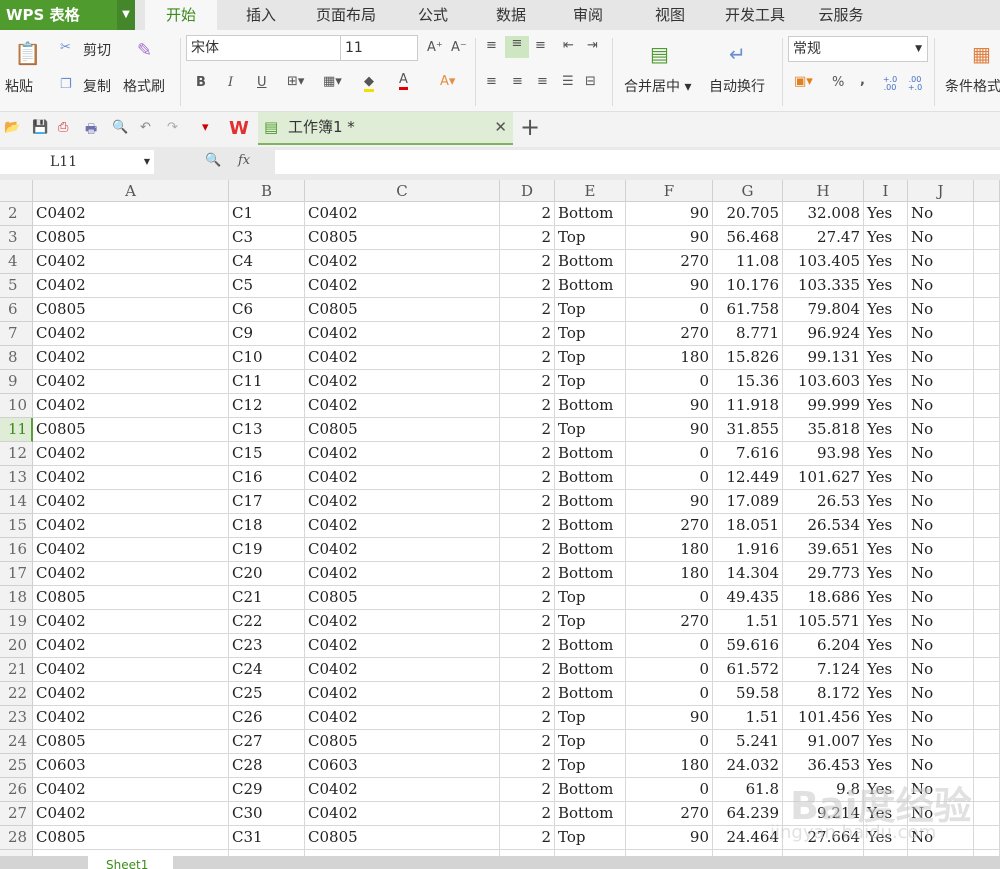 This screenshot has height=869, width=1000. I want to click on grid-cell: 105.571, so click(823, 622).